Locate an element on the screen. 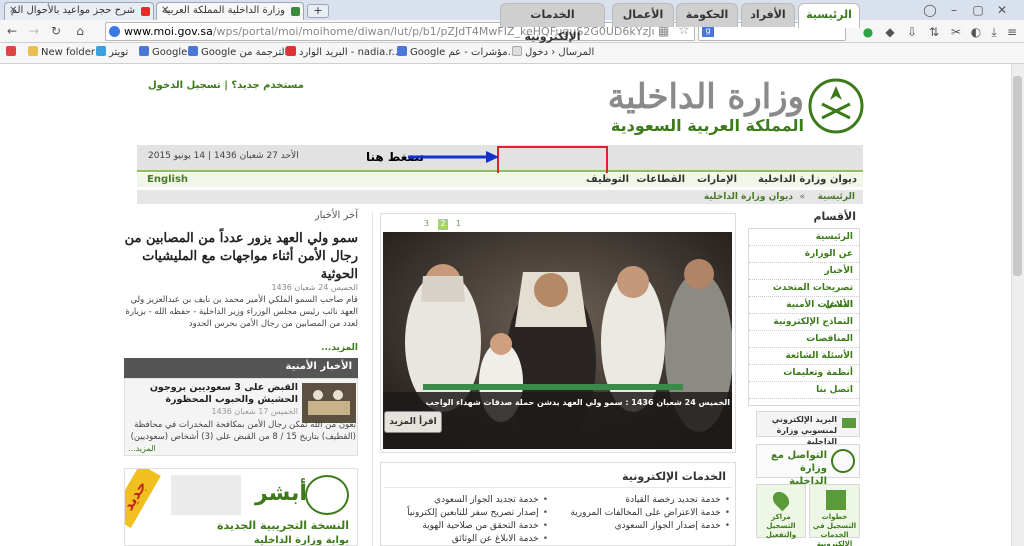 Image resolution: width=1024 pixels, height=546 pixels. english-link: English is located at coordinates (167, 179).